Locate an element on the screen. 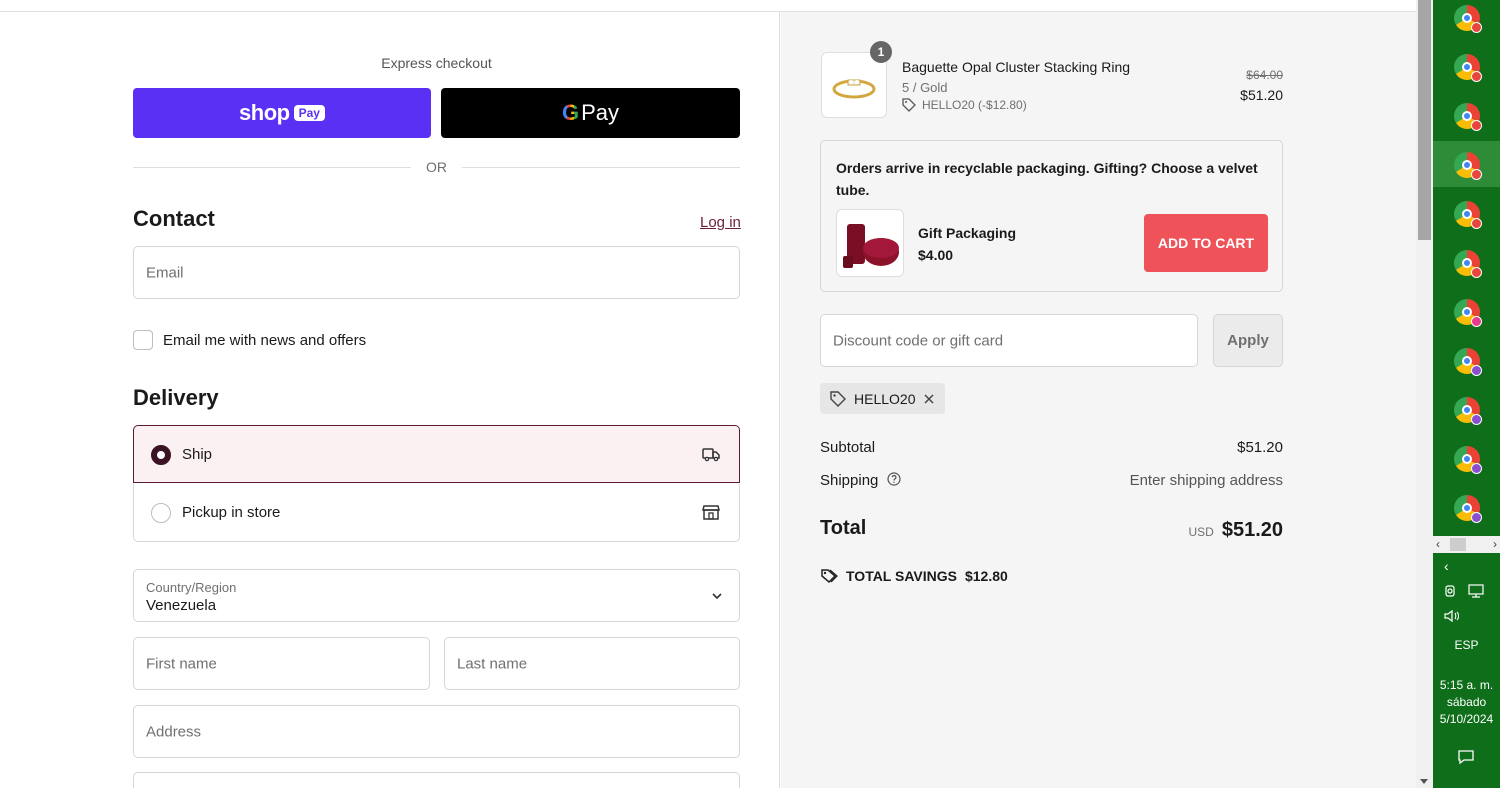 The image size is (1500, 788). notifications-icon is located at coordinates (1466, 757).